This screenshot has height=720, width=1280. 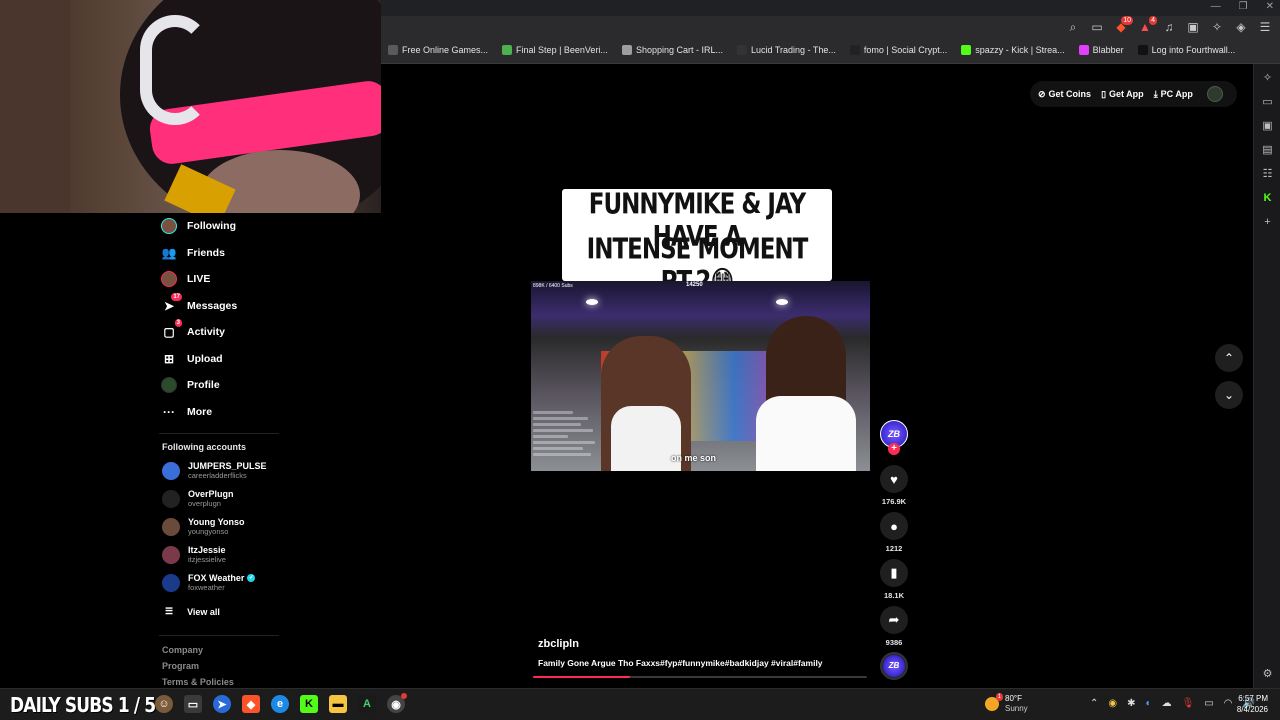 What do you see at coordinates (182, 650) in the screenshot?
I see `footer-company-link: Company` at bounding box center [182, 650].